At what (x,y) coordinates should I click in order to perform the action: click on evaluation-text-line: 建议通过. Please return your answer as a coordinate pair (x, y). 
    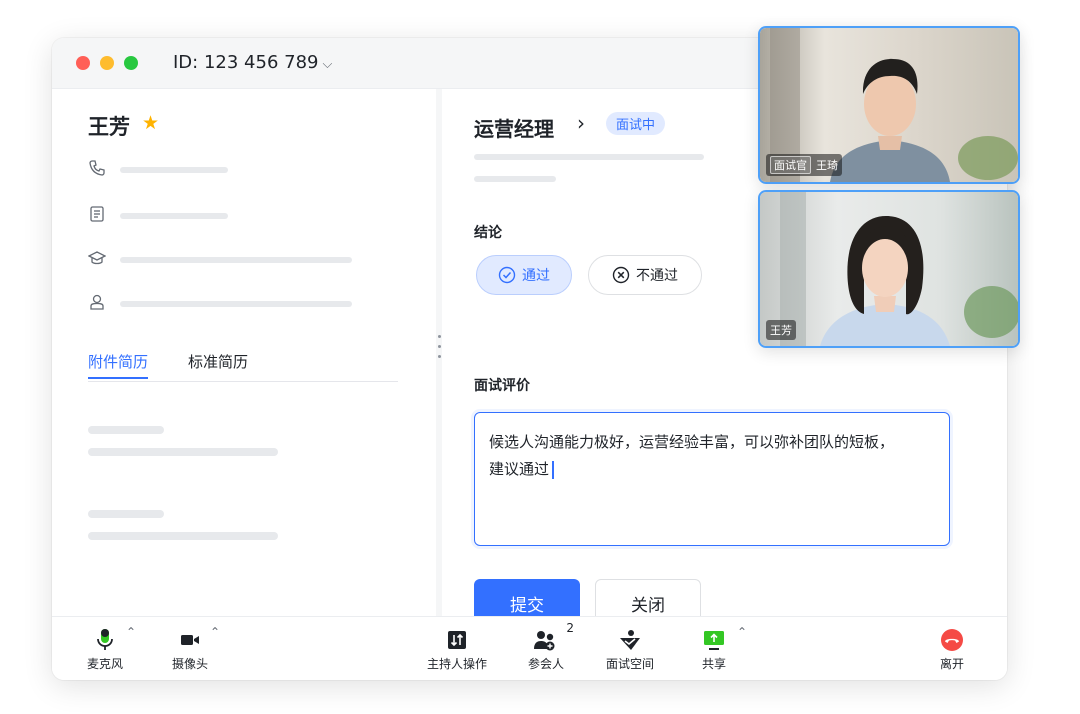
    Looking at the image, I should click on (519, 469).